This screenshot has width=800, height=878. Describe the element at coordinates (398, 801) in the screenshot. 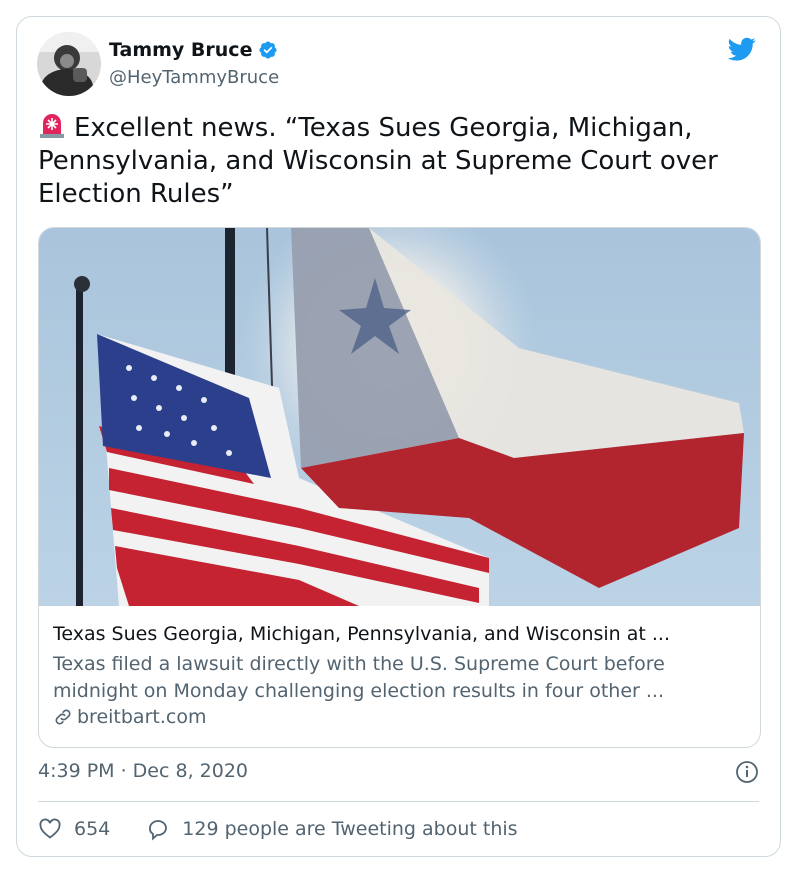

I see `divider` at that location.